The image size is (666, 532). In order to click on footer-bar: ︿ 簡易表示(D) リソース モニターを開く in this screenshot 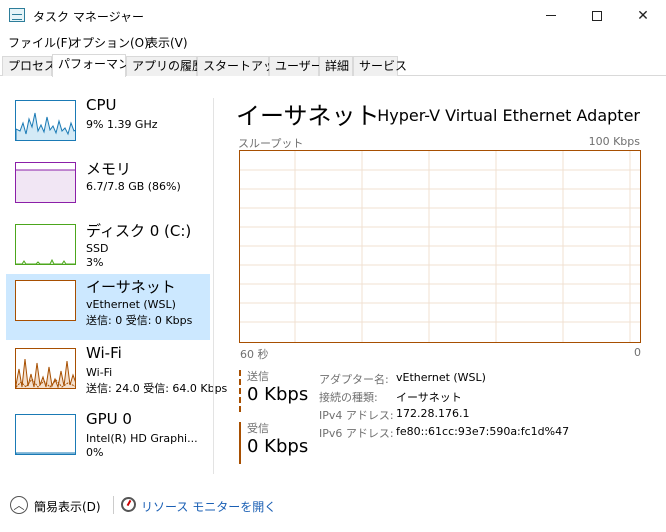, I will do `click(333, 505)`.